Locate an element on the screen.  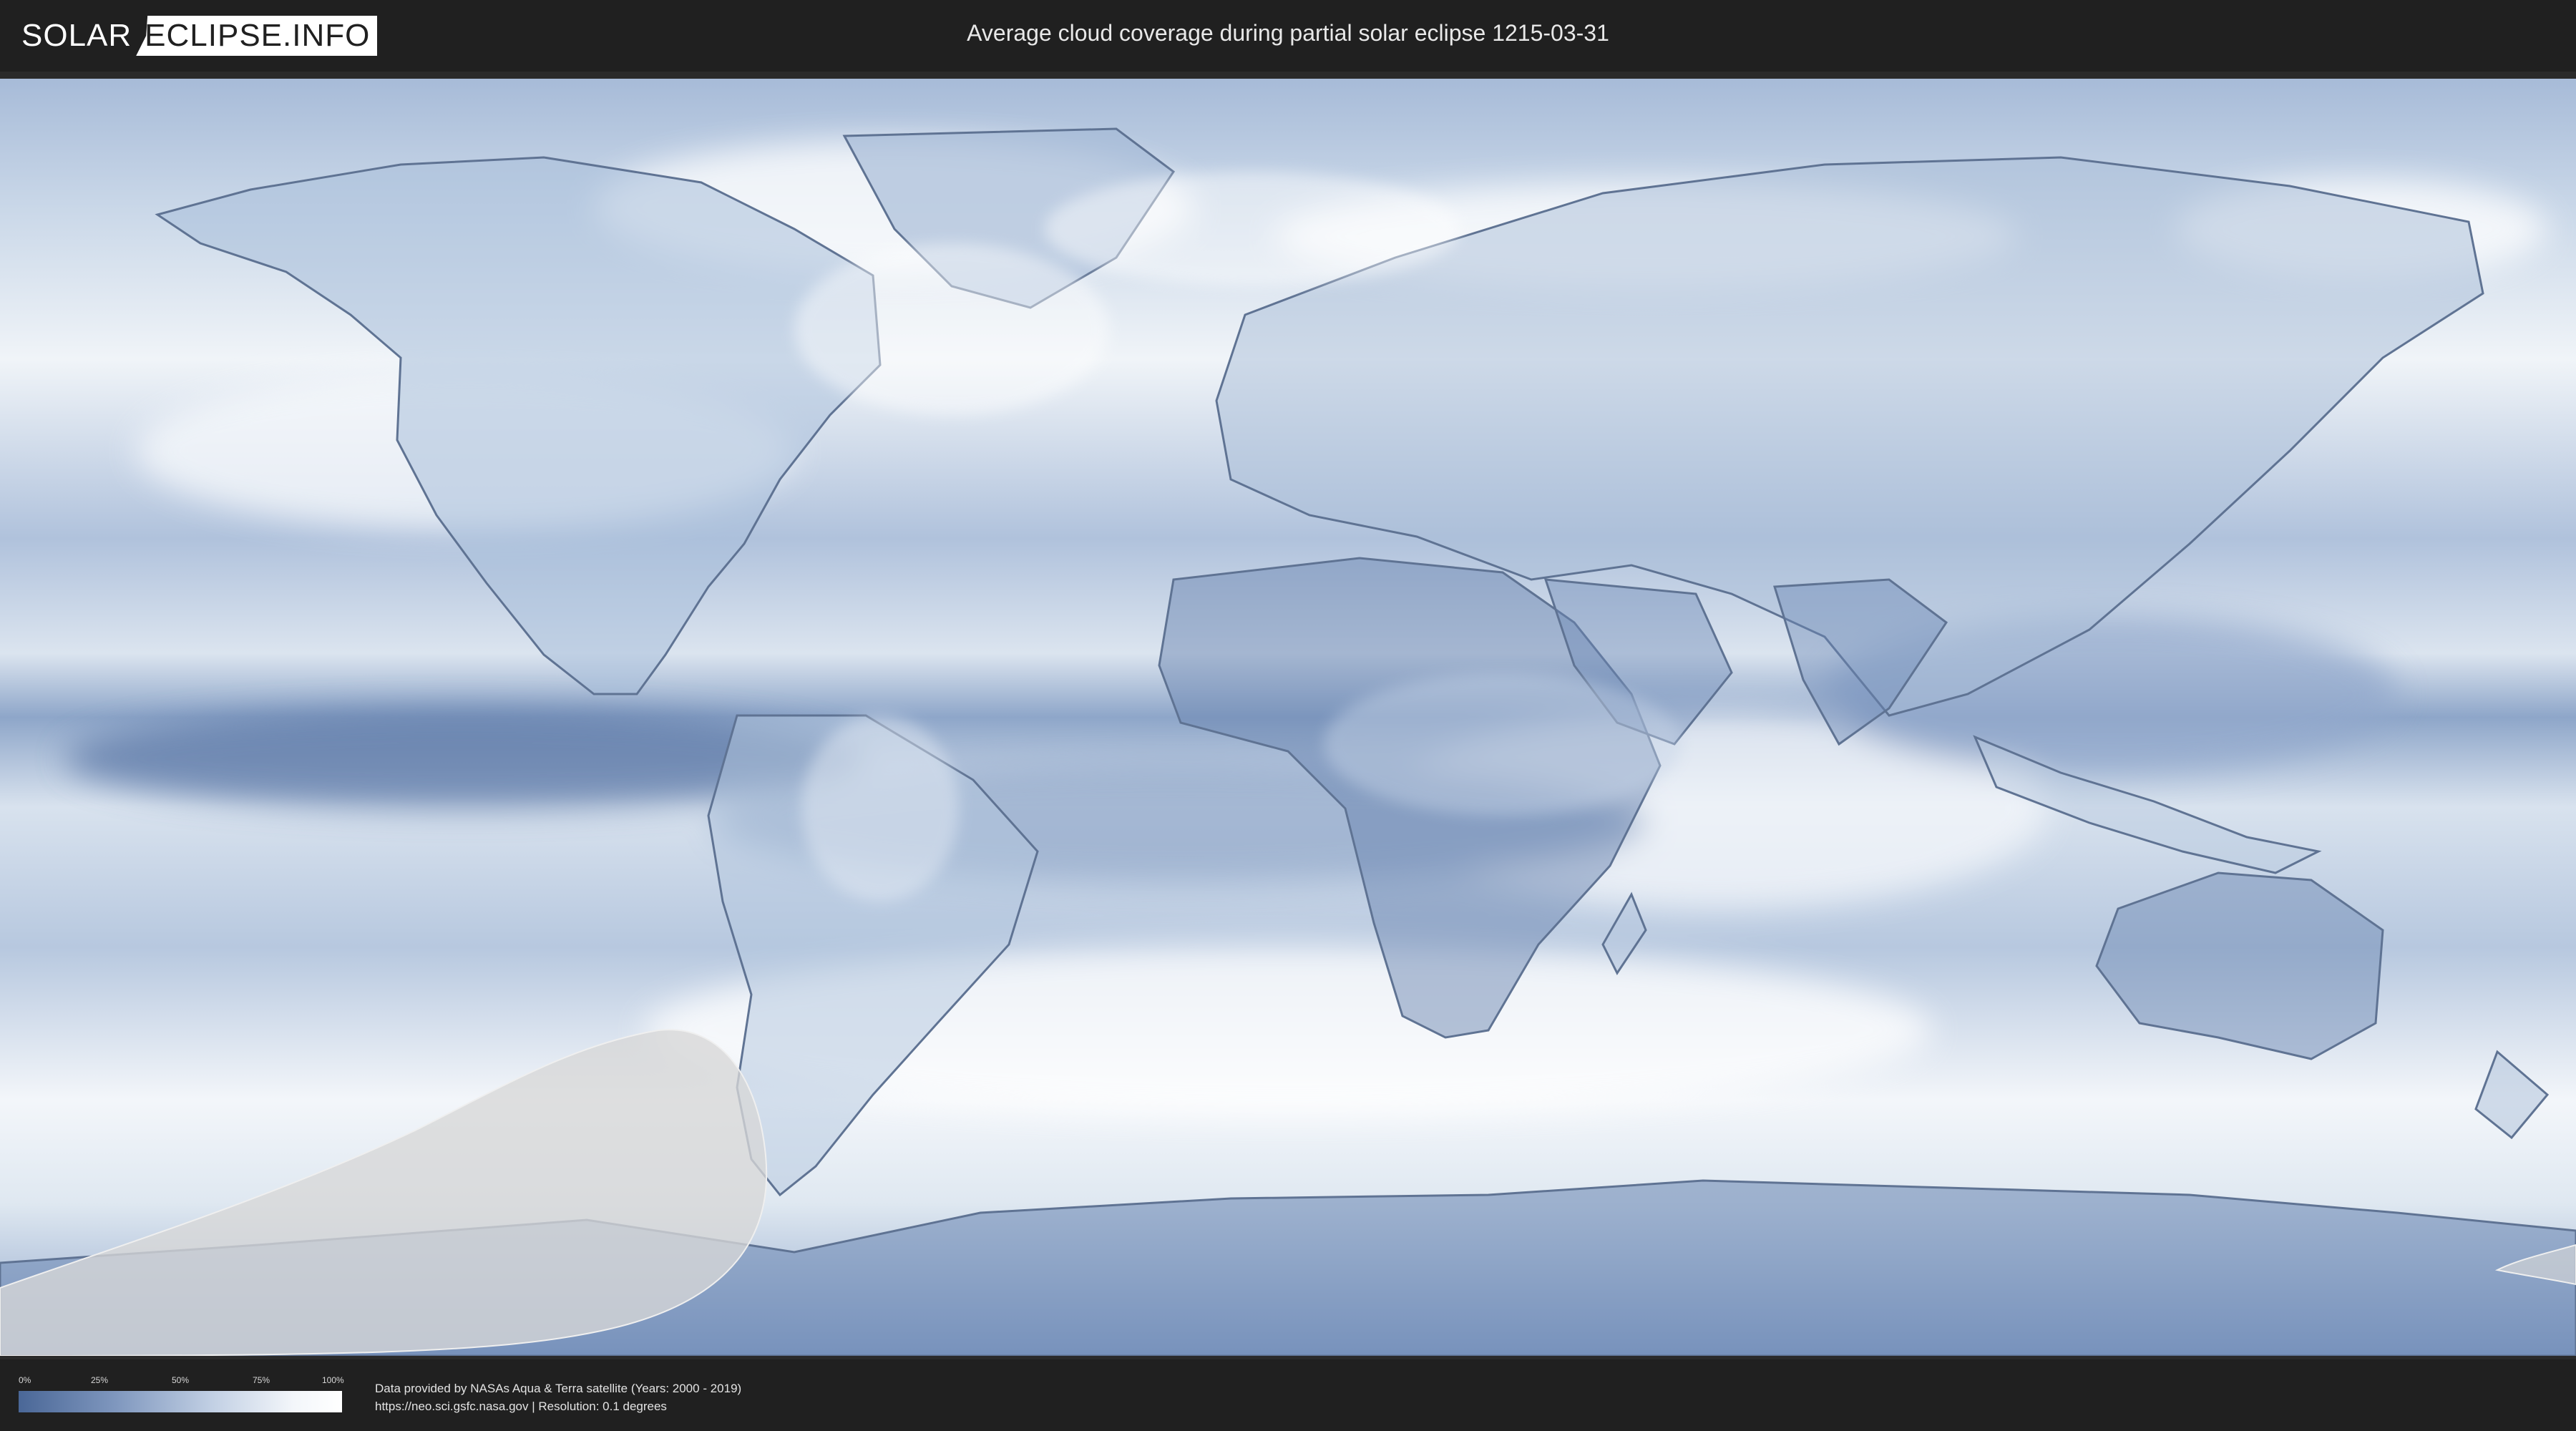
legend-tick: 25% is located at coordinates (100, 1380).